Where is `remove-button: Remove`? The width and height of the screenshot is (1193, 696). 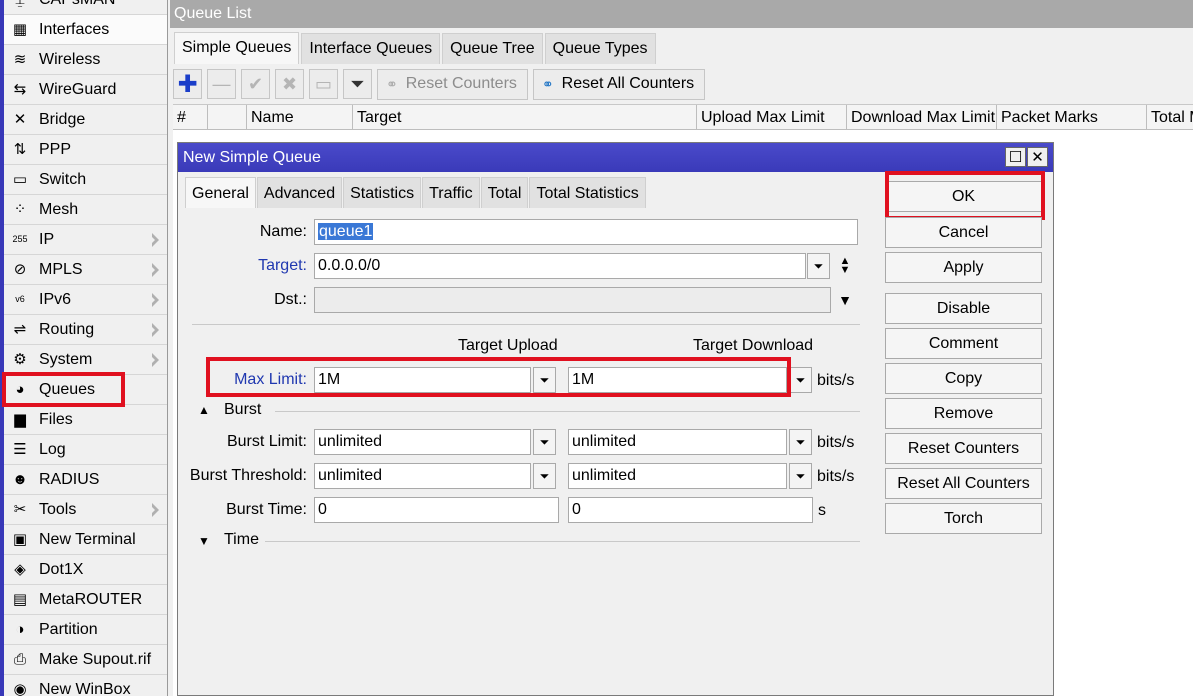 remove-button: Remove is located at coordinates (963, 413).